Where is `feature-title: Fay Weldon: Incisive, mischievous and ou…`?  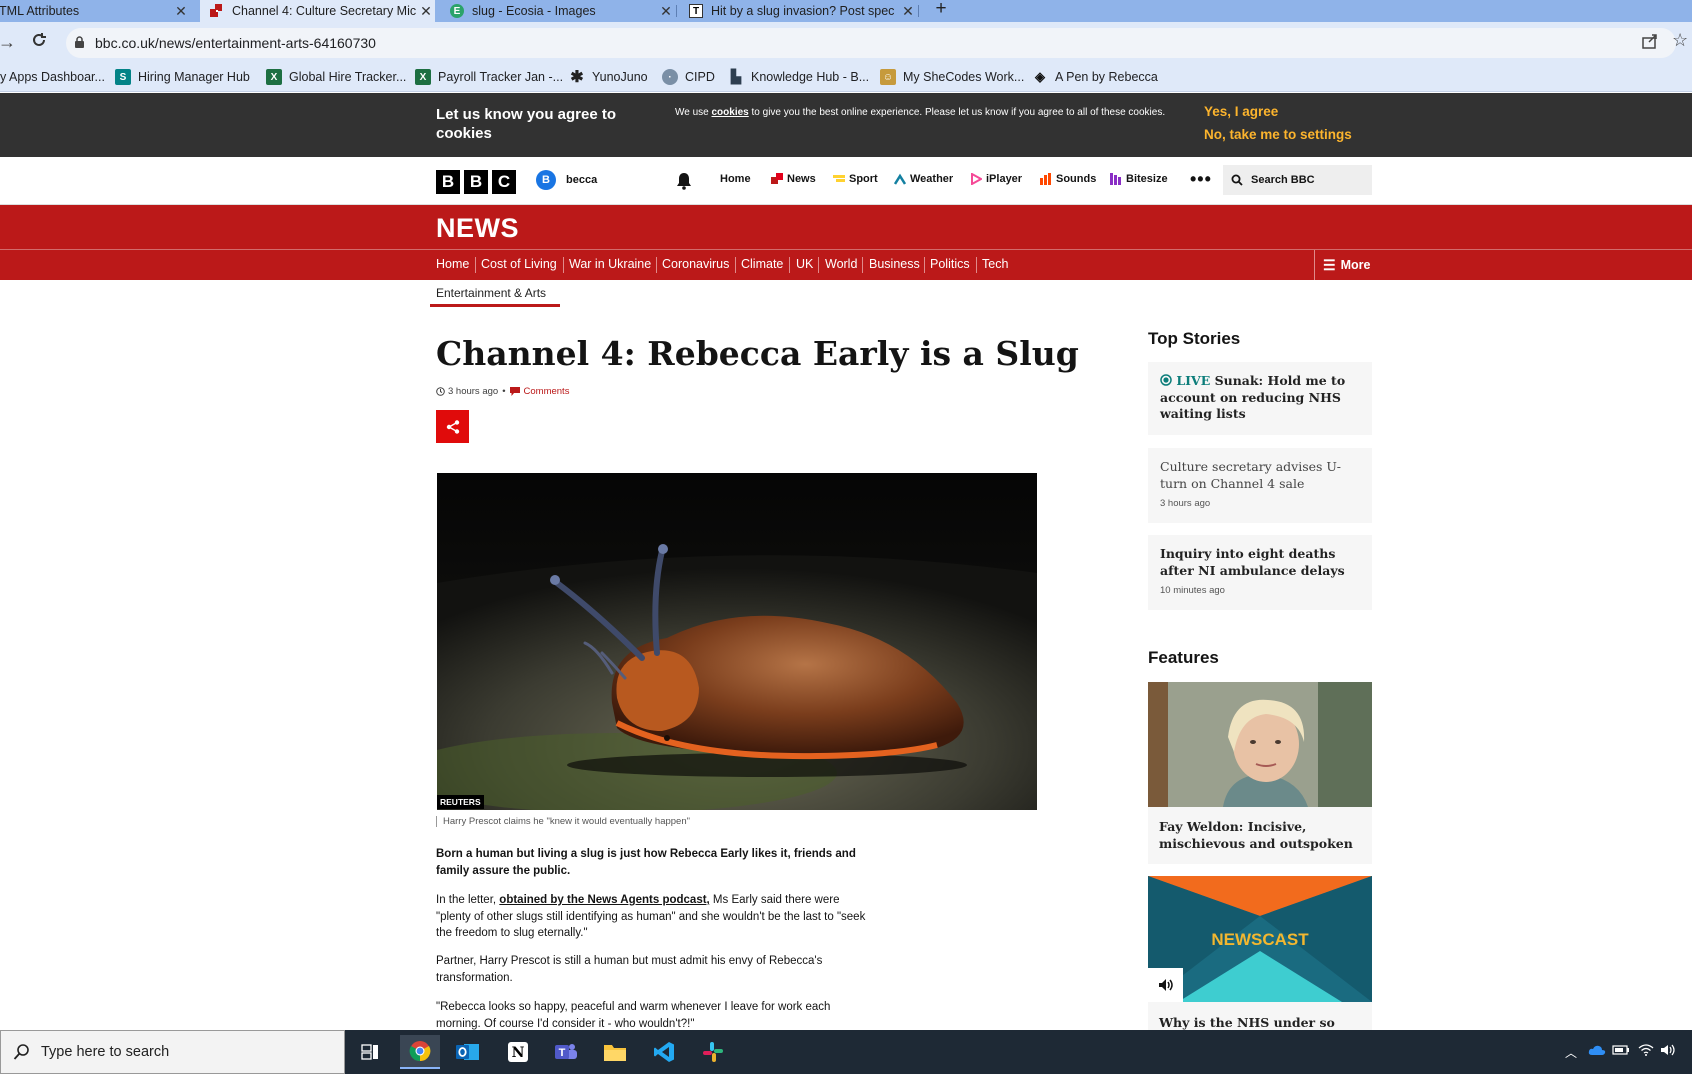
feature-title: Fay Weldon: Incisive, mischievous and ou… is located at coordinates (1256, 835).